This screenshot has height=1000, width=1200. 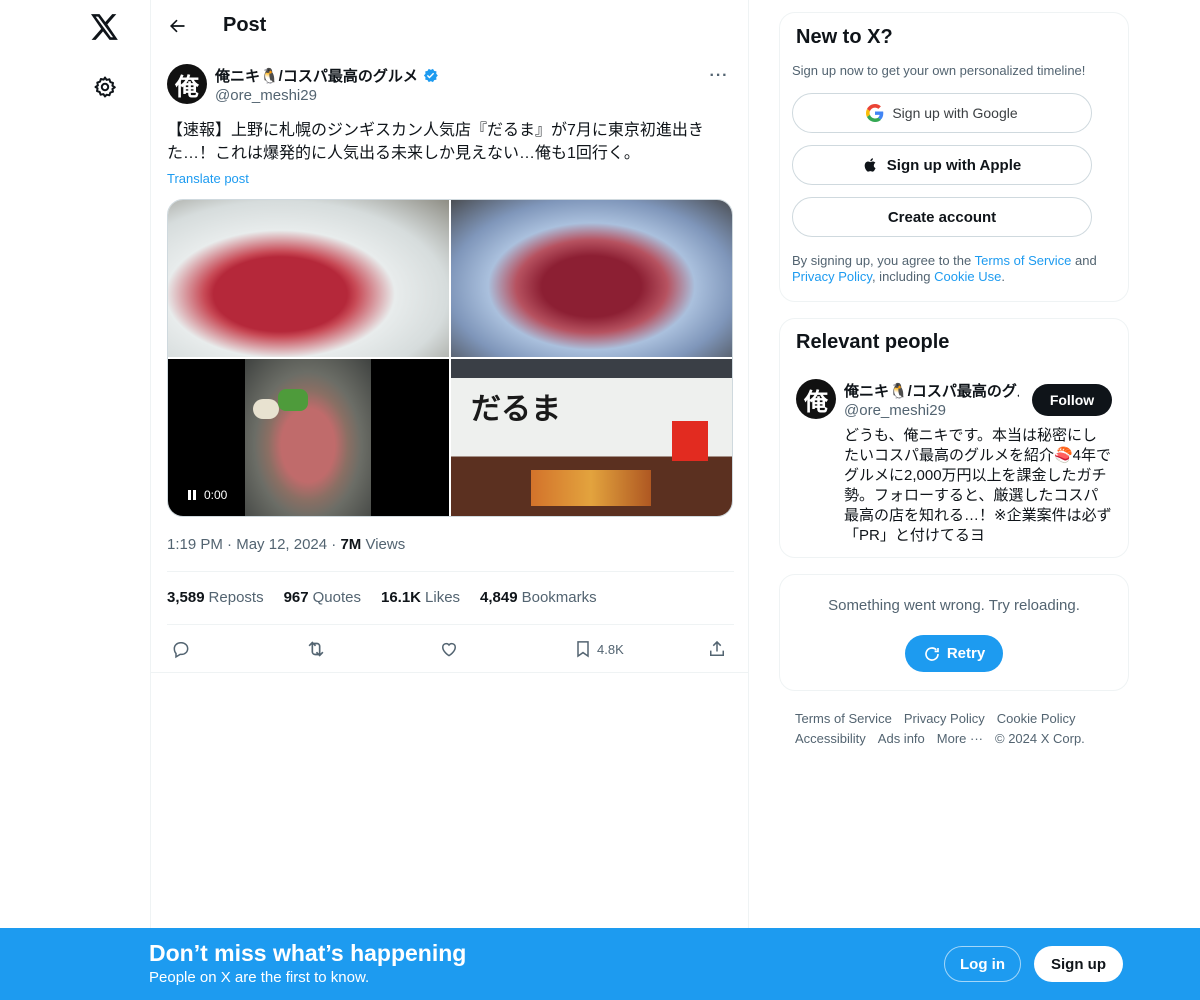 I want to click on legal-text-4: ., so click(x=1003, y=276).